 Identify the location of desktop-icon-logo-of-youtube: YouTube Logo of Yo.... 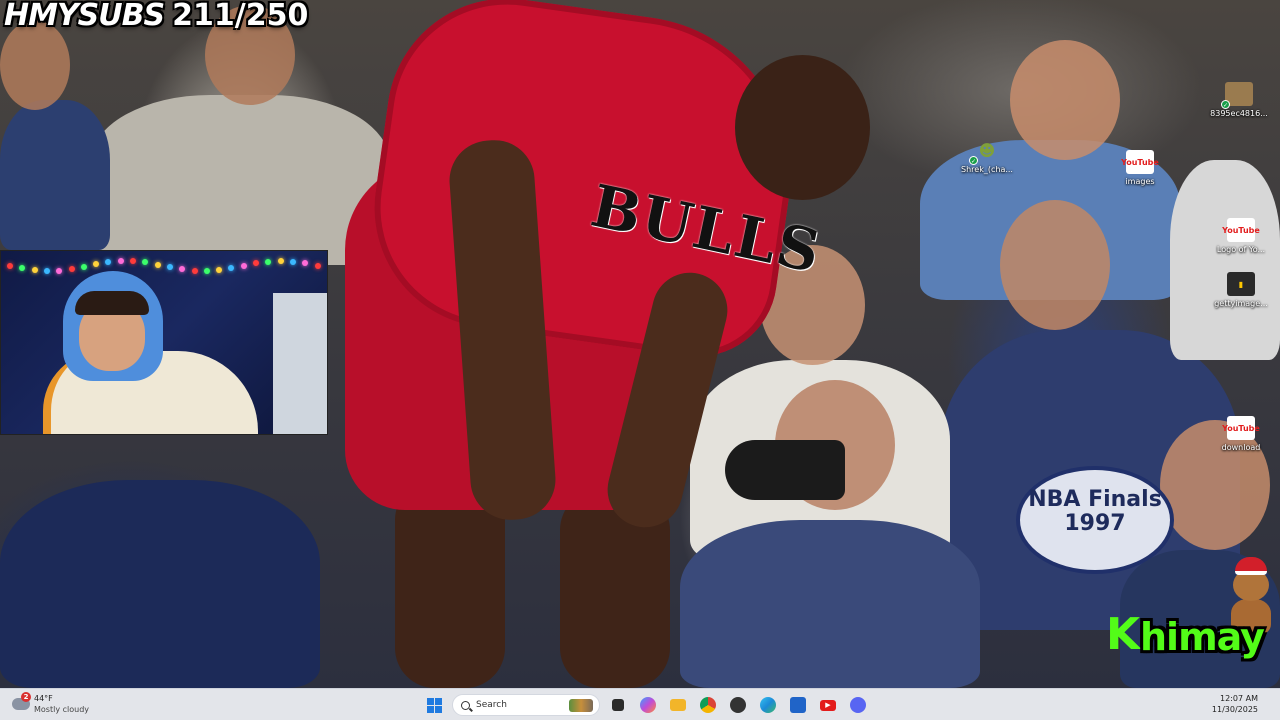
(1241, 236).